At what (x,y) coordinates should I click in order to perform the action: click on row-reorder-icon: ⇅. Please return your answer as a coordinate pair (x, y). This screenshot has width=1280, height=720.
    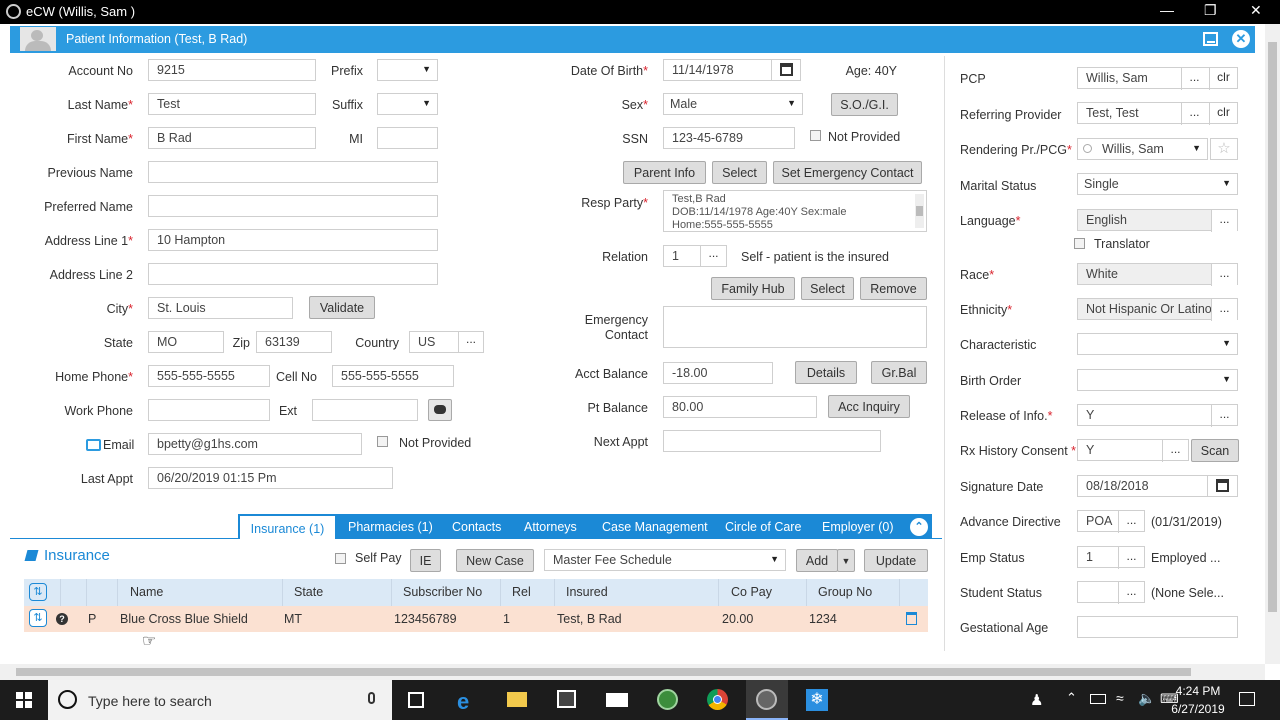
    Looking at the image, I should click on (38, 618).